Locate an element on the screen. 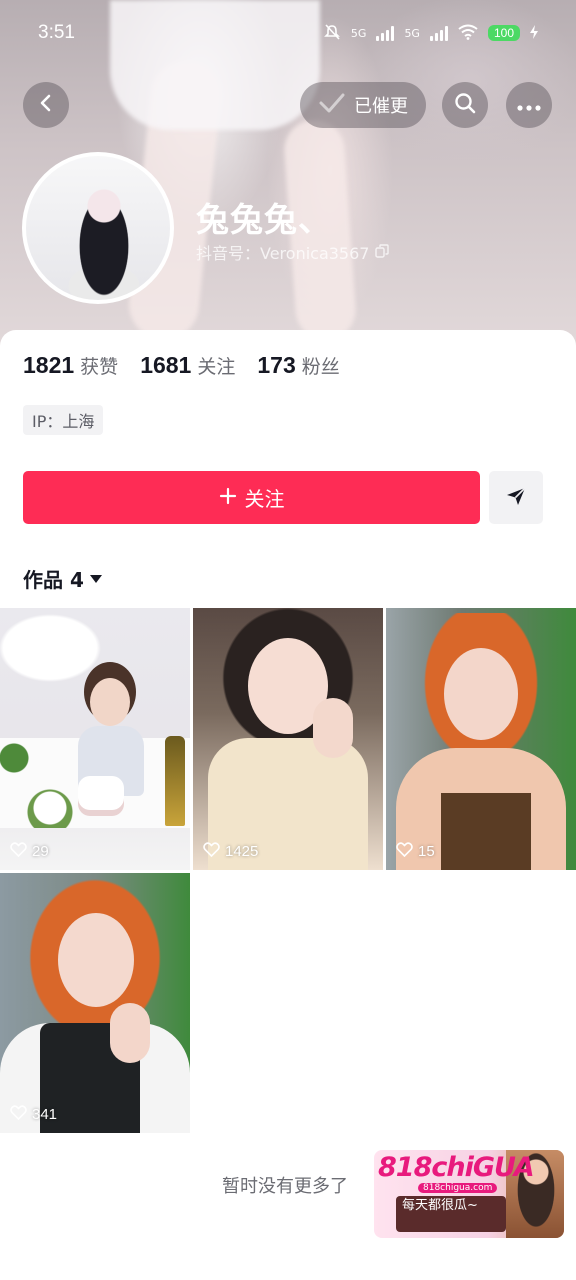 This screenshot has height=1280, width=576. video-tile: 1425 is located at coordinates (288, 739).